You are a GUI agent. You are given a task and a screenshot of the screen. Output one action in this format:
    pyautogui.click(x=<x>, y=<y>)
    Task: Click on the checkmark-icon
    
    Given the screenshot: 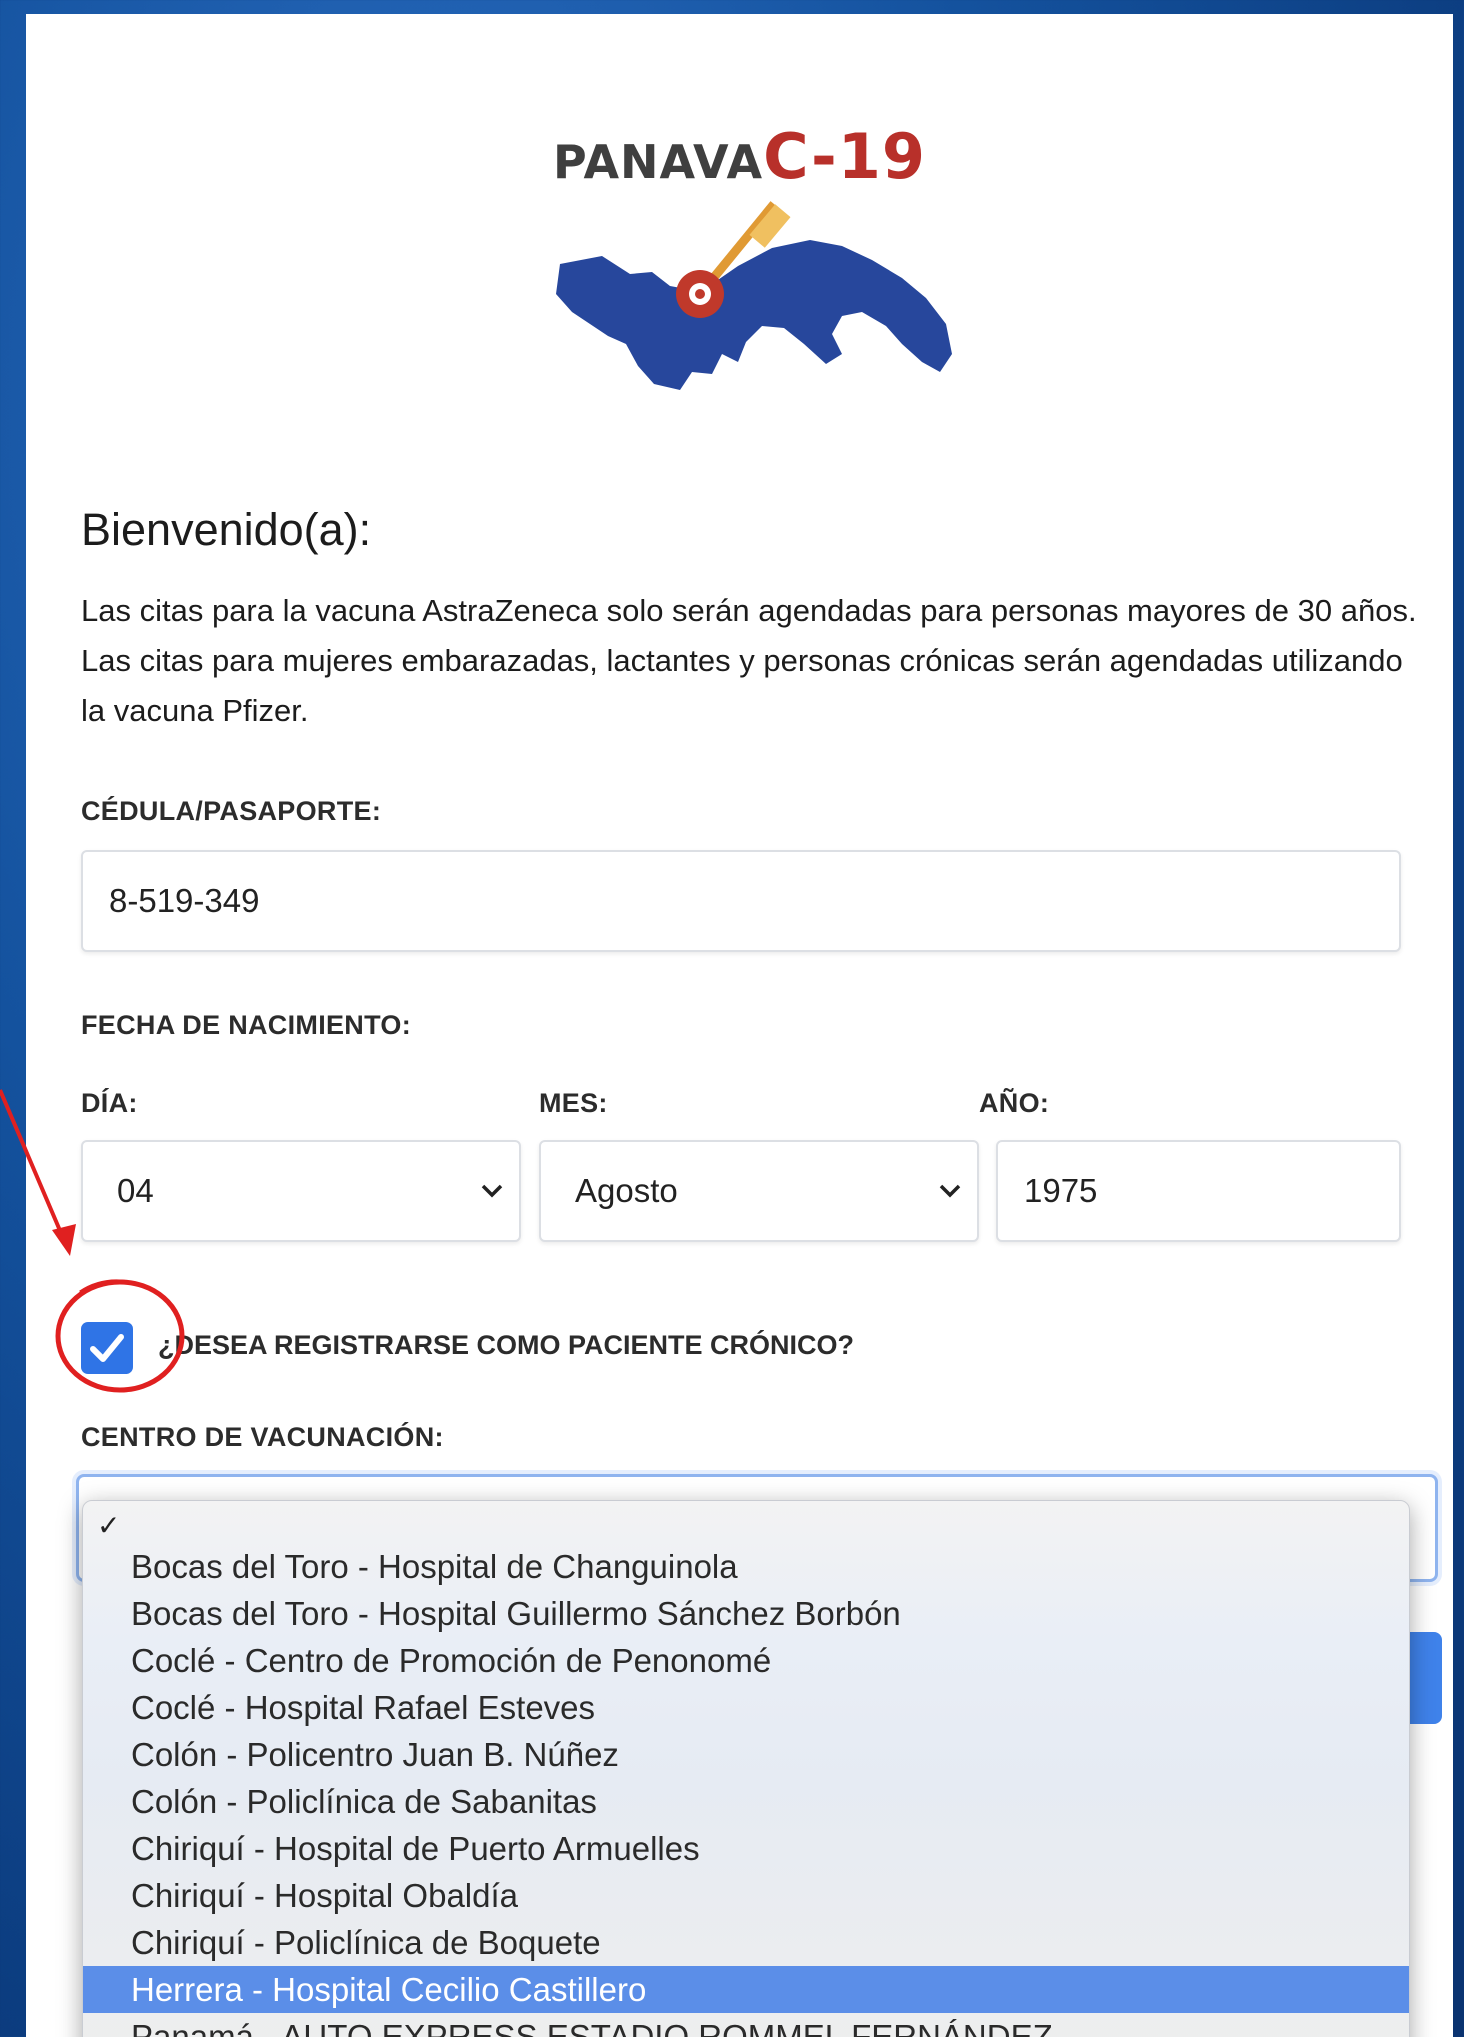 What is the action you would take?
    pyautogui.click(x=107, y=1348)
    